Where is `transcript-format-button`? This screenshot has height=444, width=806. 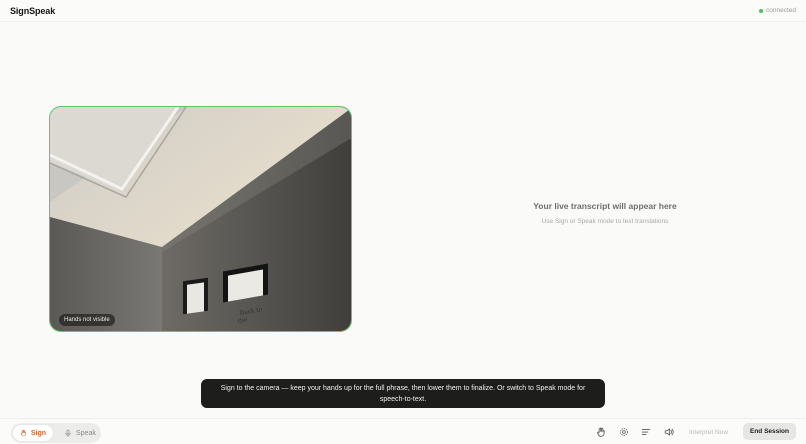 transcript-format-button is located at coordinates (646, 432).